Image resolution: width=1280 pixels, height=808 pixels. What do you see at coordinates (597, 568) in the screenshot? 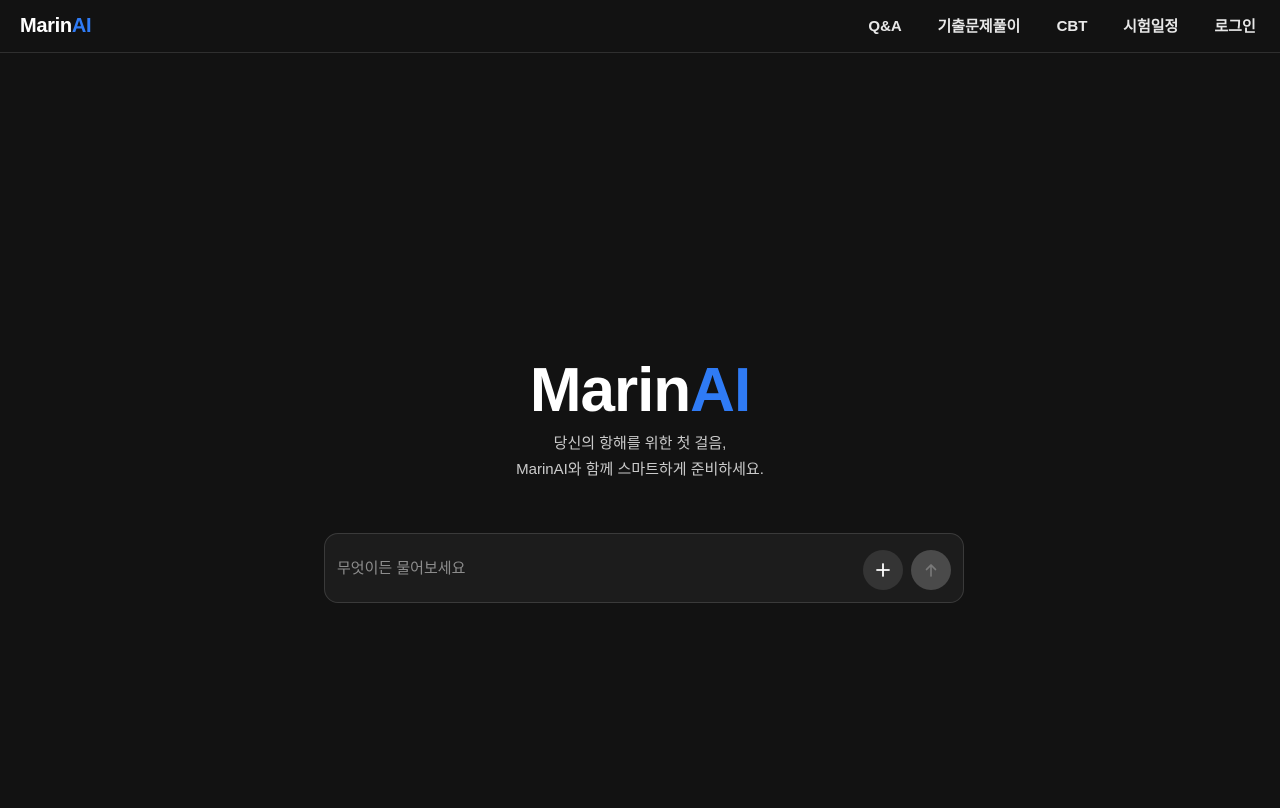
I see `ask-input` at bounding box center [597, 568].